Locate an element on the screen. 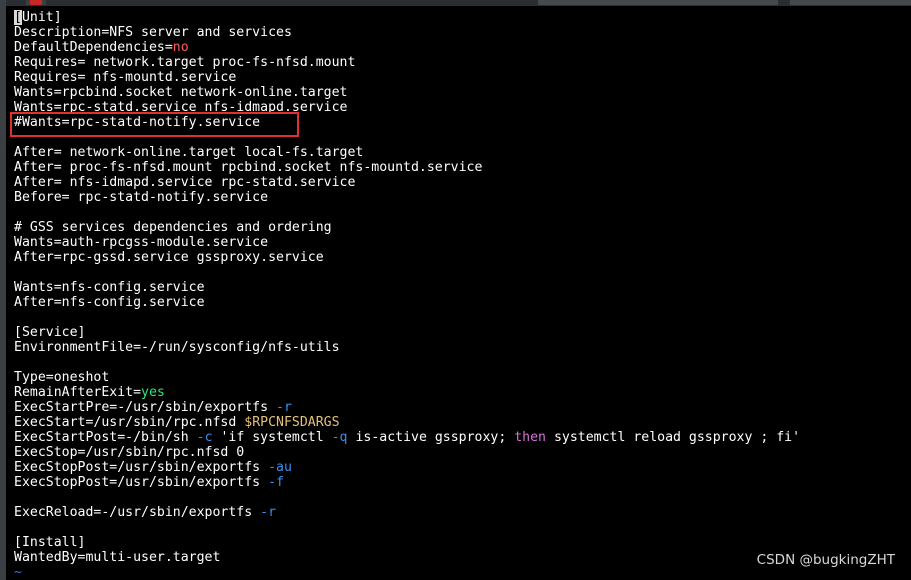 The height and width of the screenshot is (580, 911). watermark: CSDN @bugkingZHT is located at coordinates (825, 560).